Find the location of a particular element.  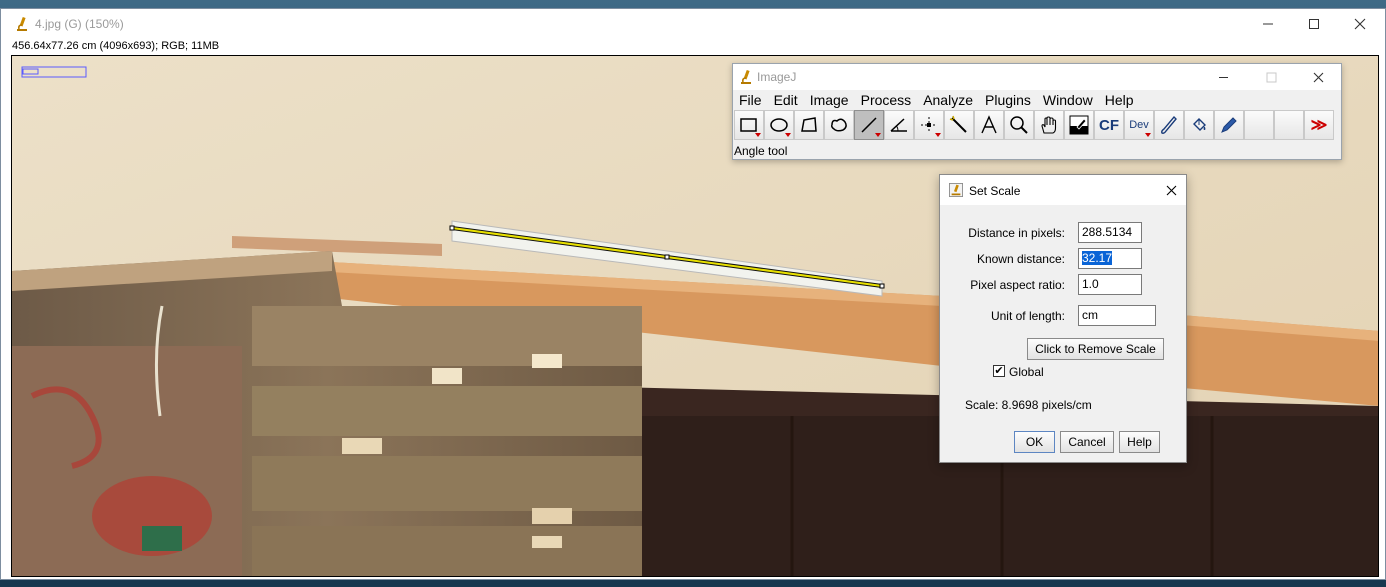

cancel-button: Cancel is located at coordinates (1087, 442).